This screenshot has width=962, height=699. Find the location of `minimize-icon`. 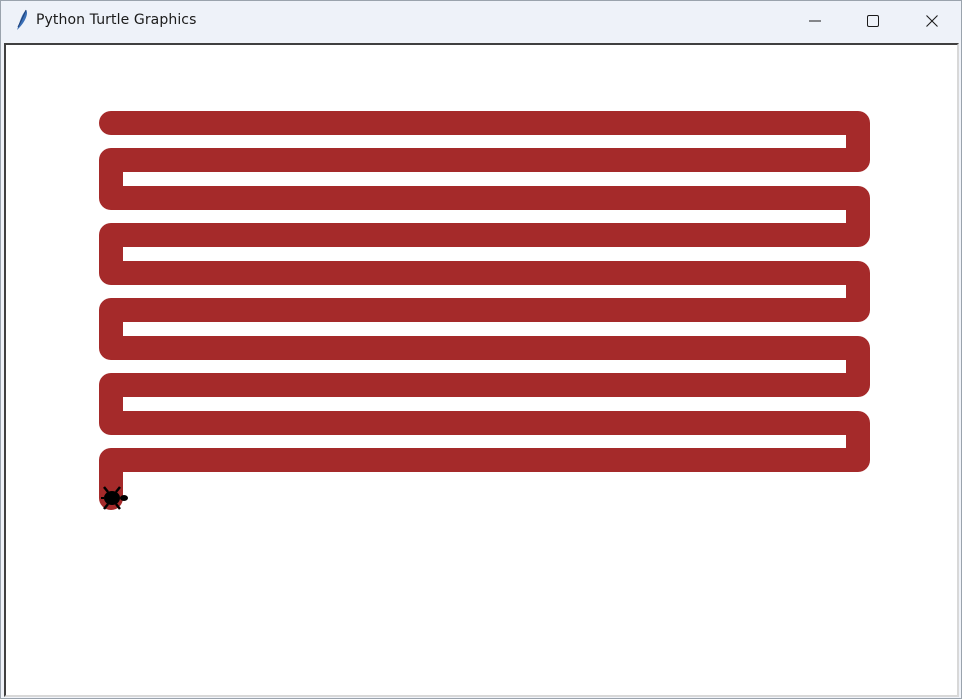

minimize-icon is located at coordinates (815, 21).